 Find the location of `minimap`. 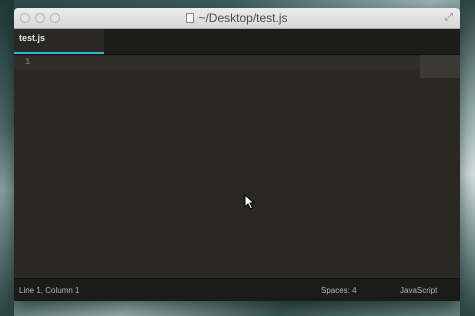

minimap is located at coordinates (440, 66).